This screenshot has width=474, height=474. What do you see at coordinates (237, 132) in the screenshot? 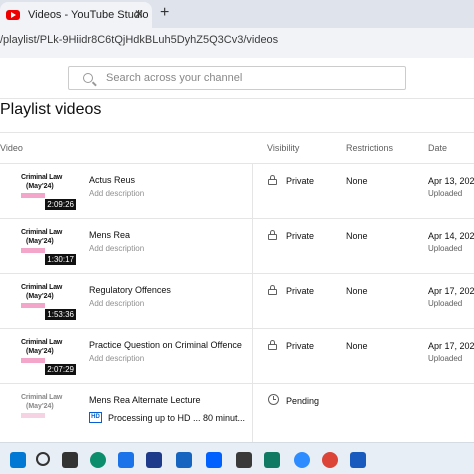
I see `table-top-divider` at bounding box center [237, 132].